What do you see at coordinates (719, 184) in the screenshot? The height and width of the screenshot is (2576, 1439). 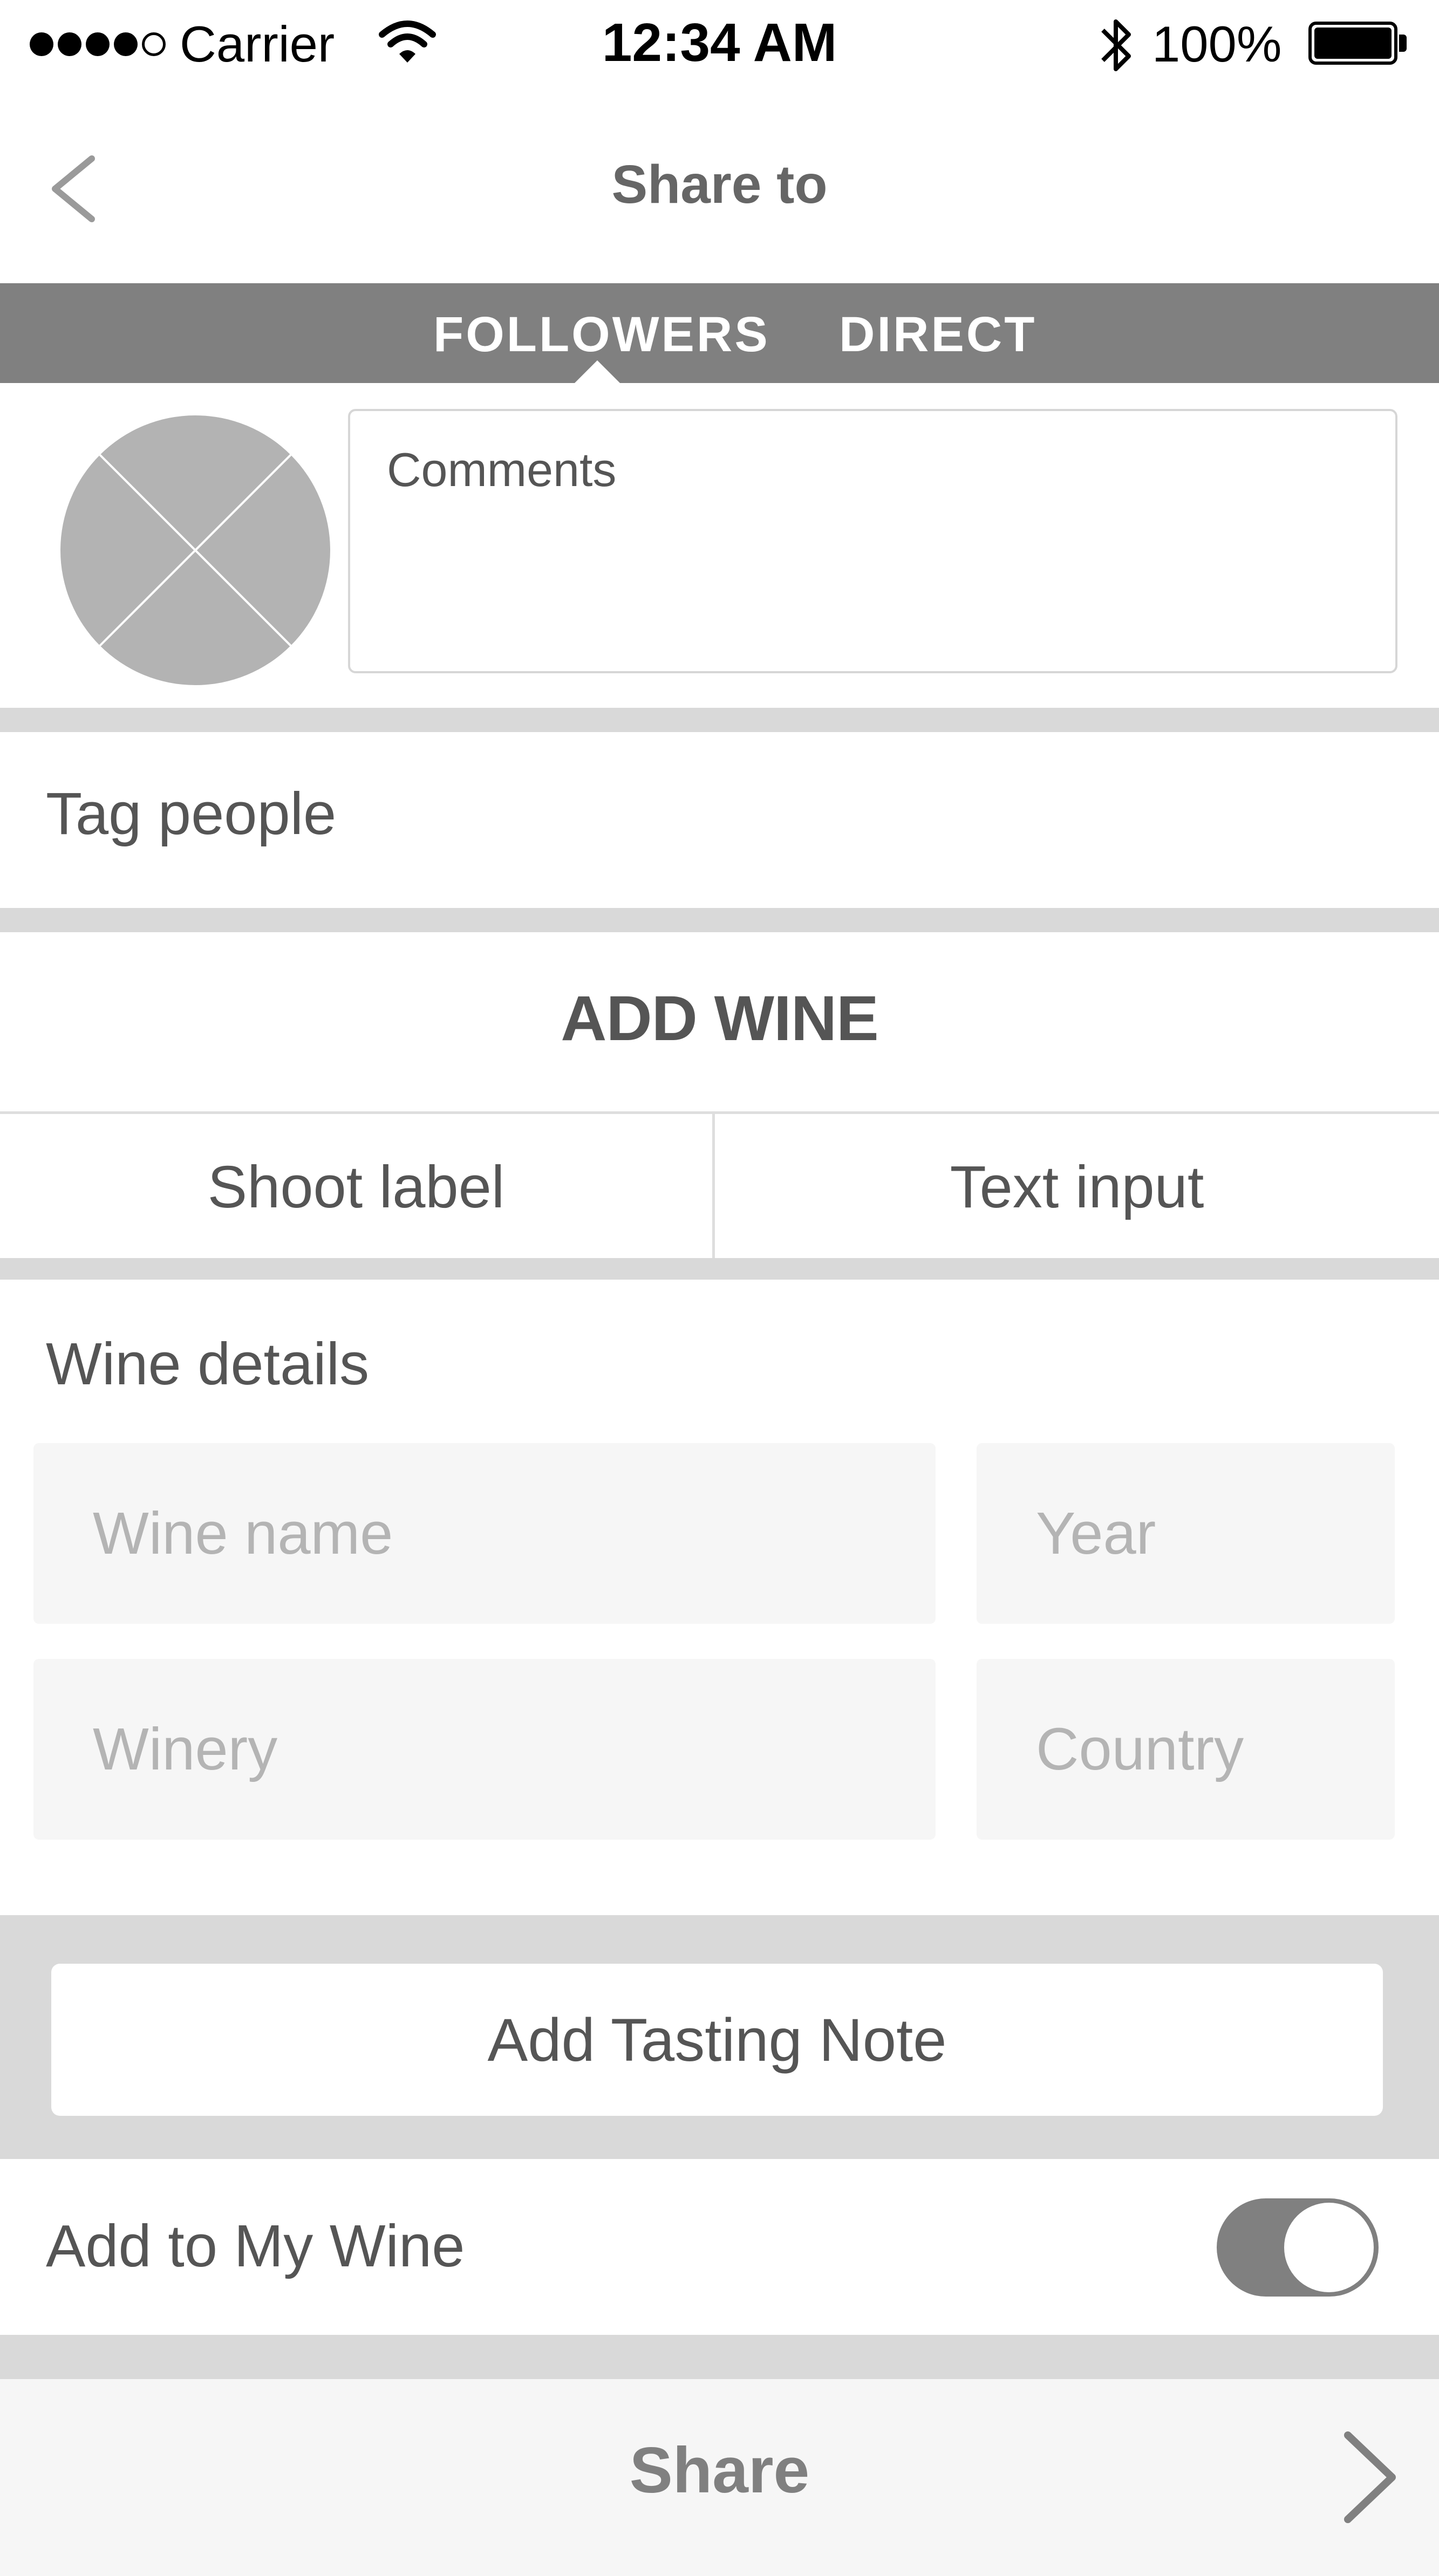 I see `page-title: Share to` at bounding box center [719, 184].